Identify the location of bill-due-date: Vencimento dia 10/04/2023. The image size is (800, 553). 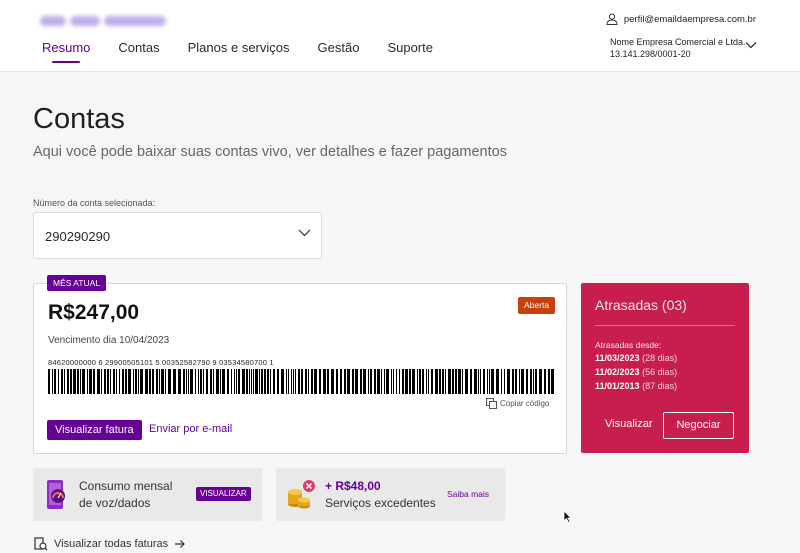
(109, 340).